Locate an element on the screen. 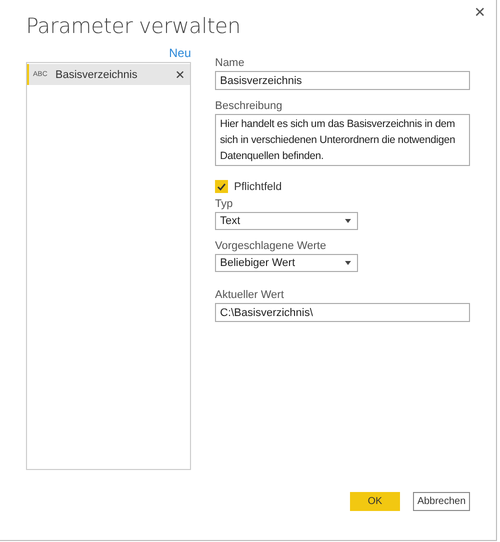  suggested-values-label: Vorgeschlagene Werte is located at coordinates (271, 246).